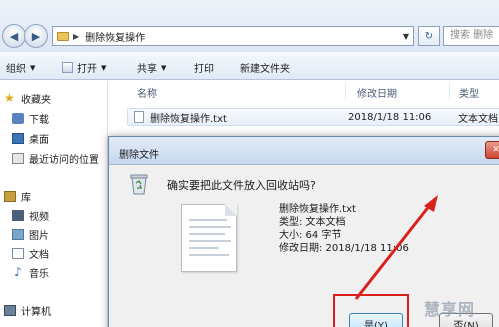 The image size is (499, 327). What do you see at coordinates (188, 119) in the screenshot?
I see `file-name: 删除恢复操作.txt` at bounding box center [188, 119].